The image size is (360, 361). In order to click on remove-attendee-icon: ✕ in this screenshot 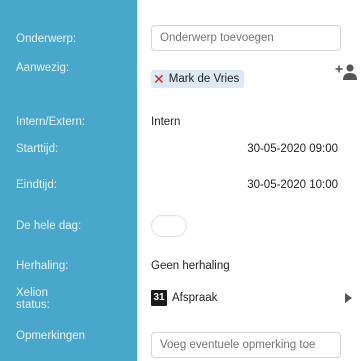, I will do `click(159, 79)`.